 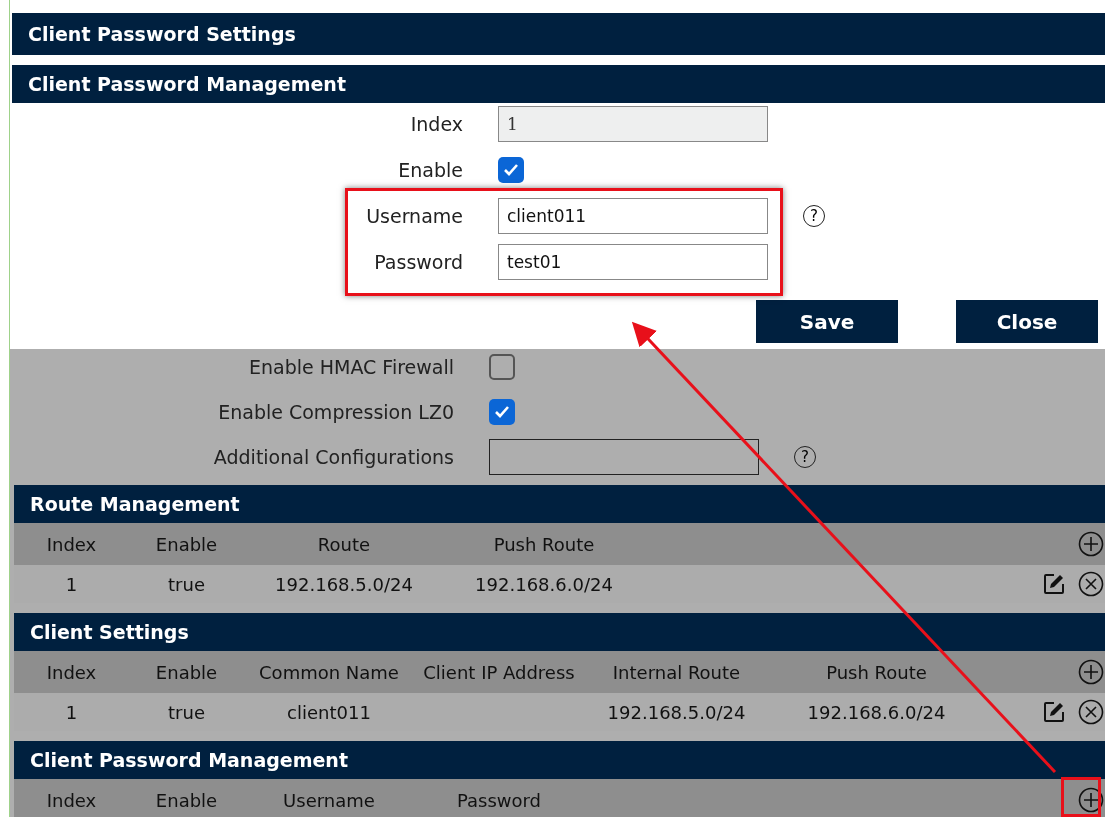 What do you see at coordinates (676, 672) in the screenshot?
I see `column-header: Internal Route` at bounding box center [676, 672].